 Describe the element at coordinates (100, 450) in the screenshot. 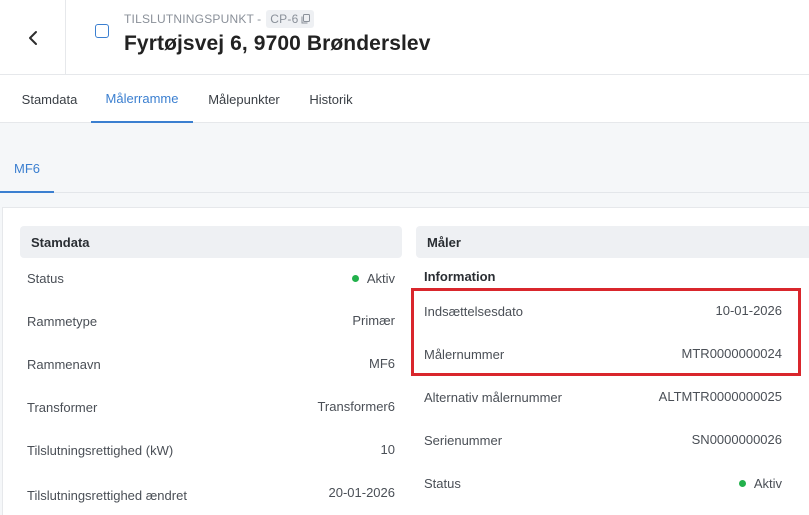

I see `tilslutningsrettighed-label: Tilslutningsrettighed (kW)` at that location.